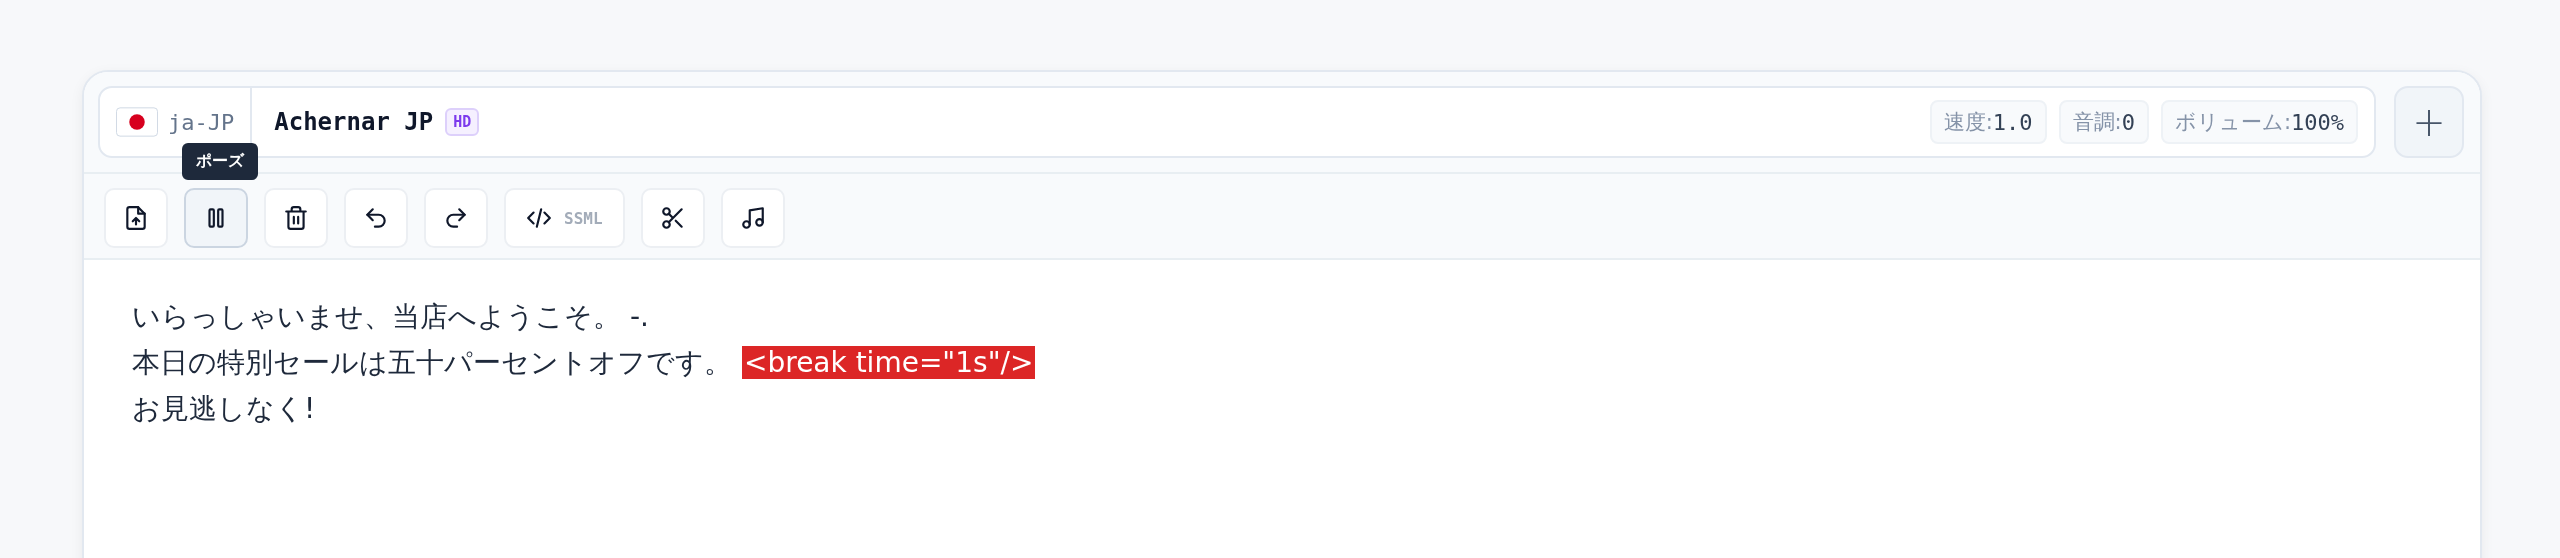 This screenshot has width=2560, height=558. What do you see at coordinates (137, 122) in the screenshot?
I see `flag-icon` at bounding box center [137, 122].